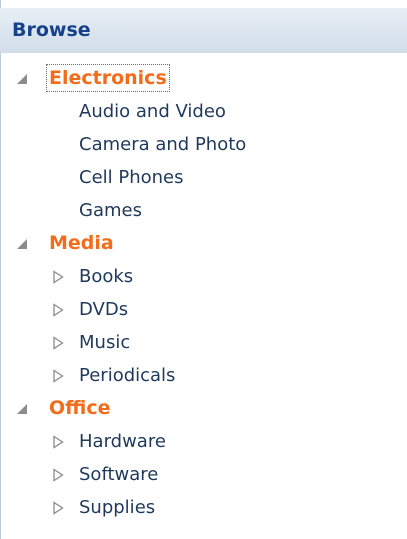  I want to click on tree-label-office: Office, so click(80, 408).